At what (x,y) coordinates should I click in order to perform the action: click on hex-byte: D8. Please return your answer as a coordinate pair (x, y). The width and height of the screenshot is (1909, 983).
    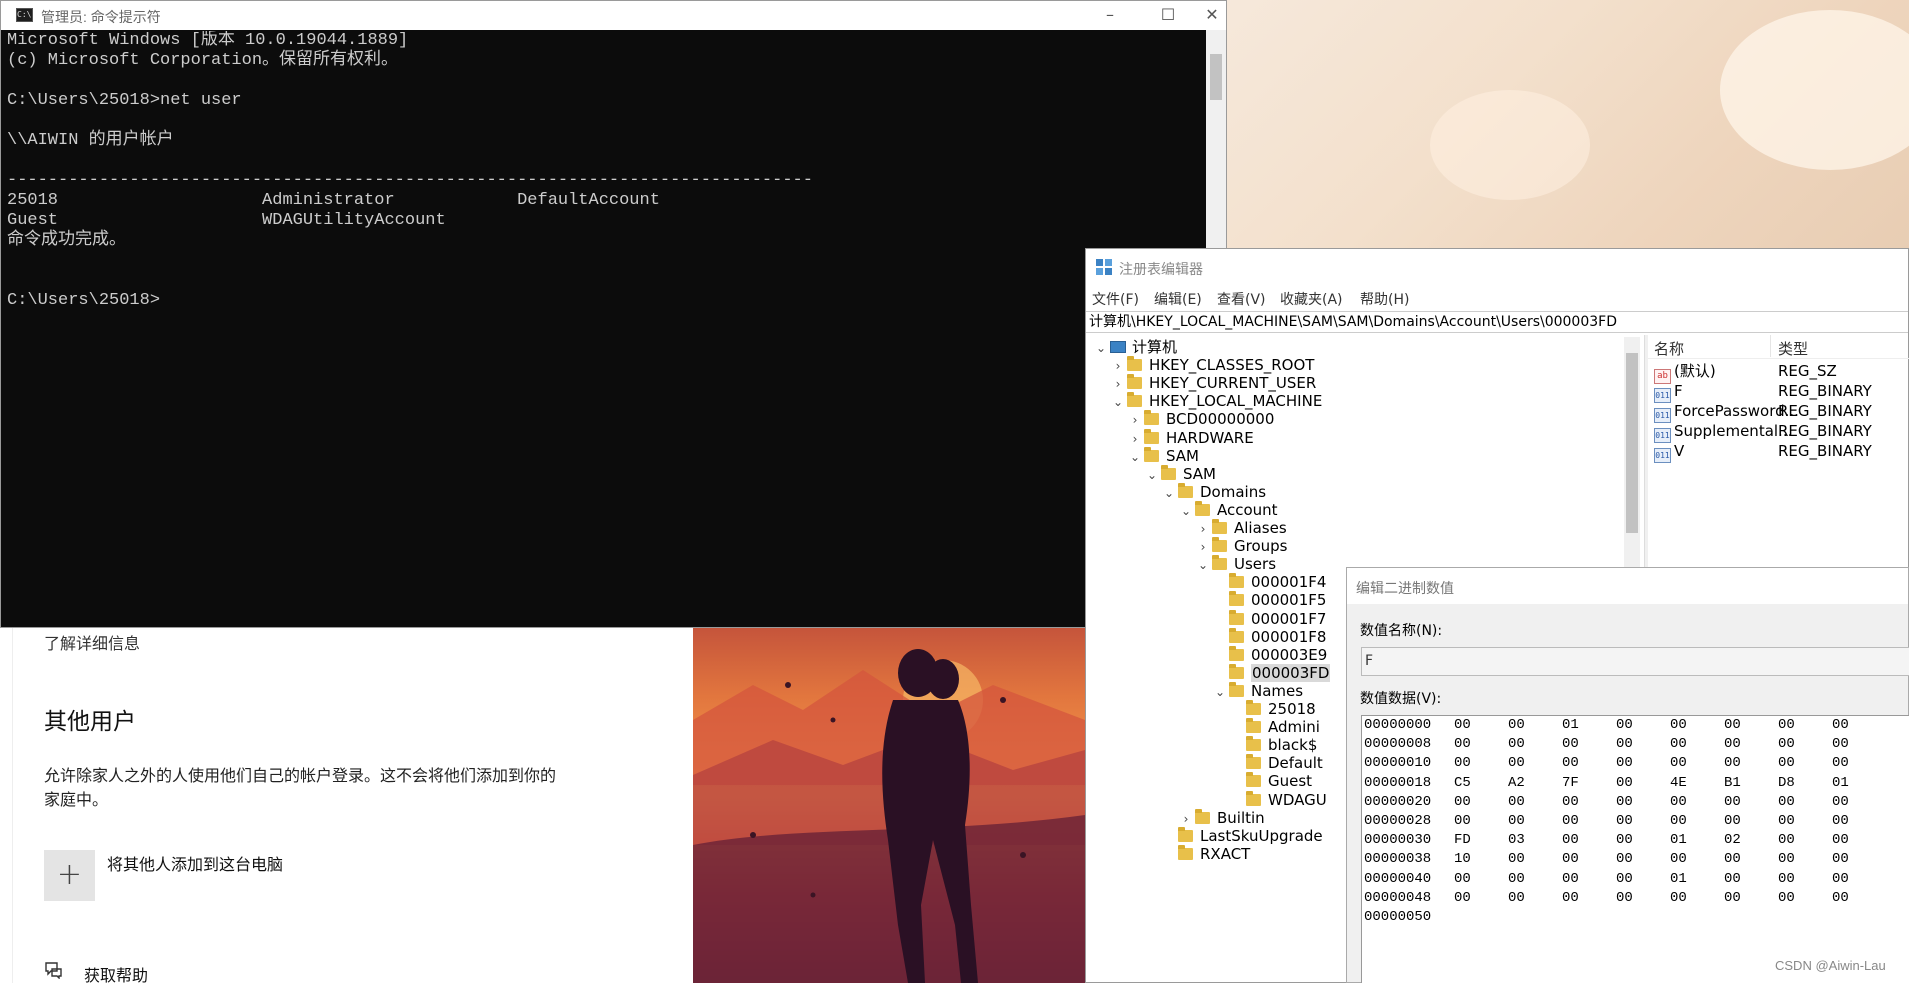
    Looking at the image, I should click on (1805, 783).